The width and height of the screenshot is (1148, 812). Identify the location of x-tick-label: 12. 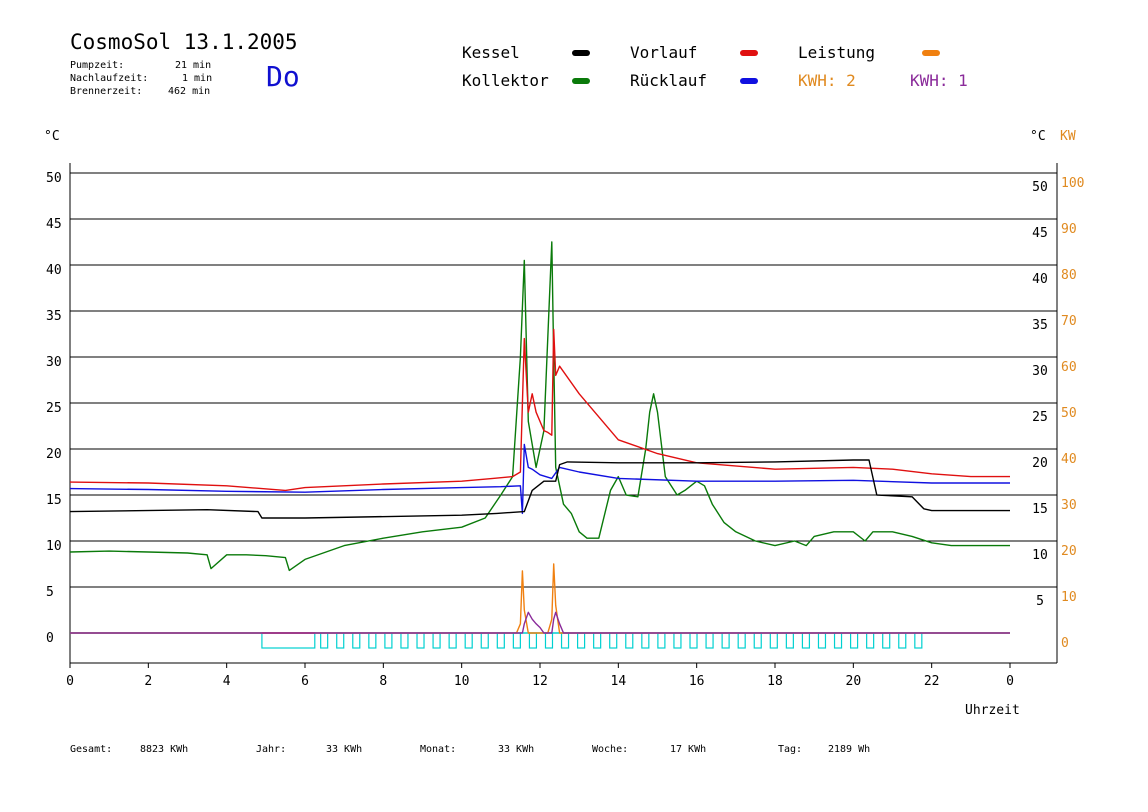
(540, 681).